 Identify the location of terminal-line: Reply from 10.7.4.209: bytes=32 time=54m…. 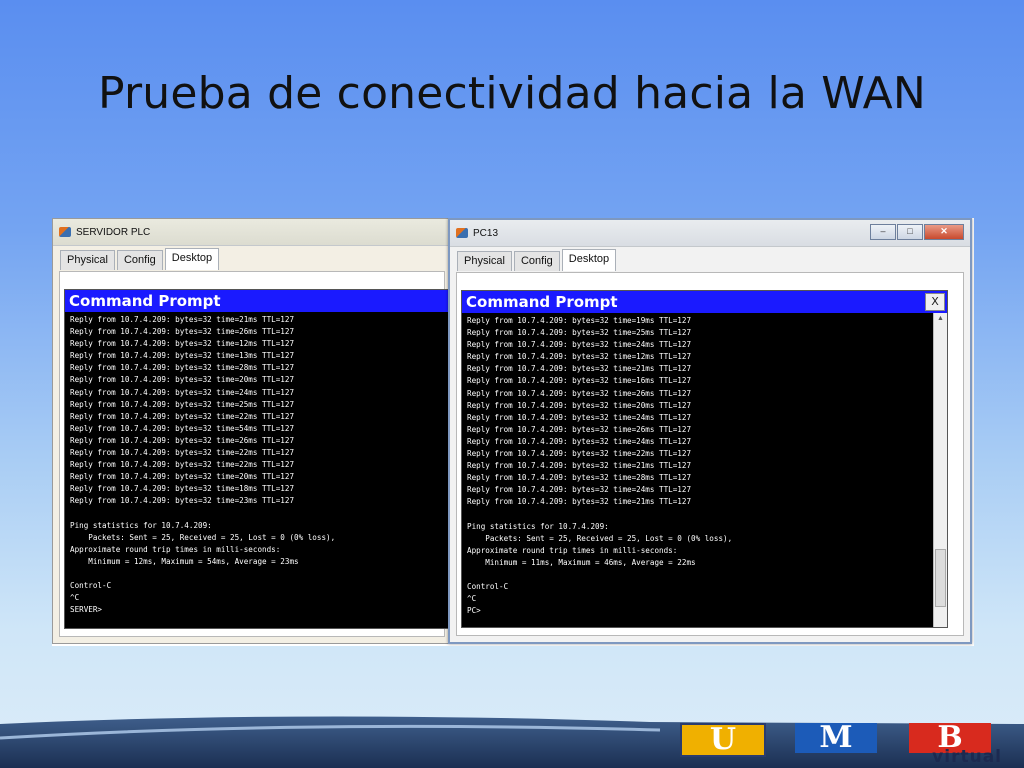
(182, 428).